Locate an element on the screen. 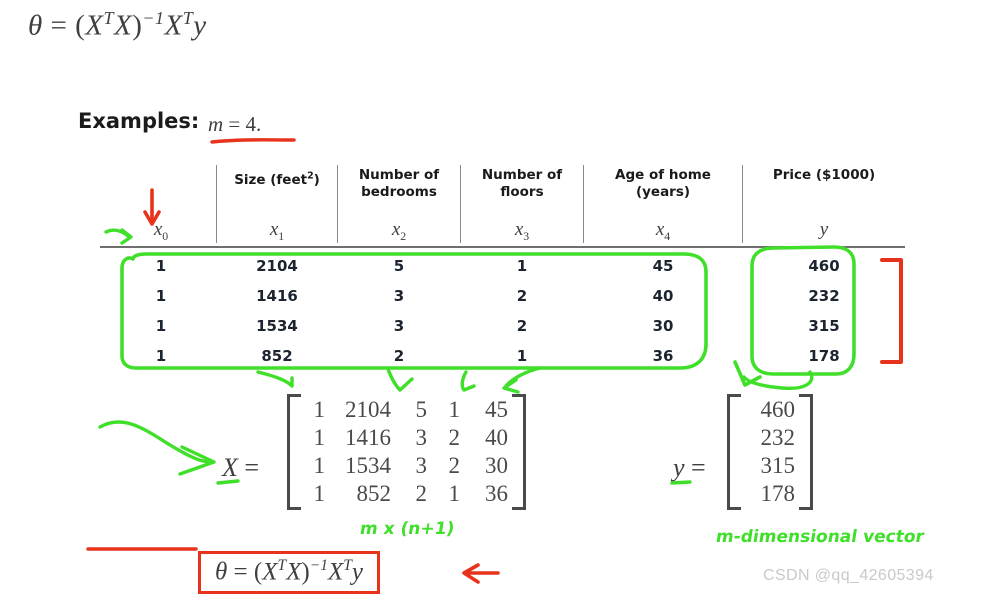 This screenshot has width=991, height=599. table-cell: 852 is located at coordinates (277, 356).